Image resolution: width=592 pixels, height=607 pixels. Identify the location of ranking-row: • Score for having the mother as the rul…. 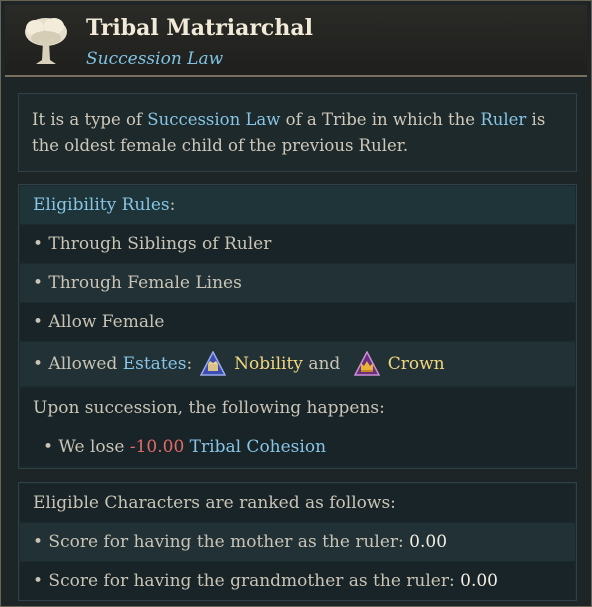
(297, 542).